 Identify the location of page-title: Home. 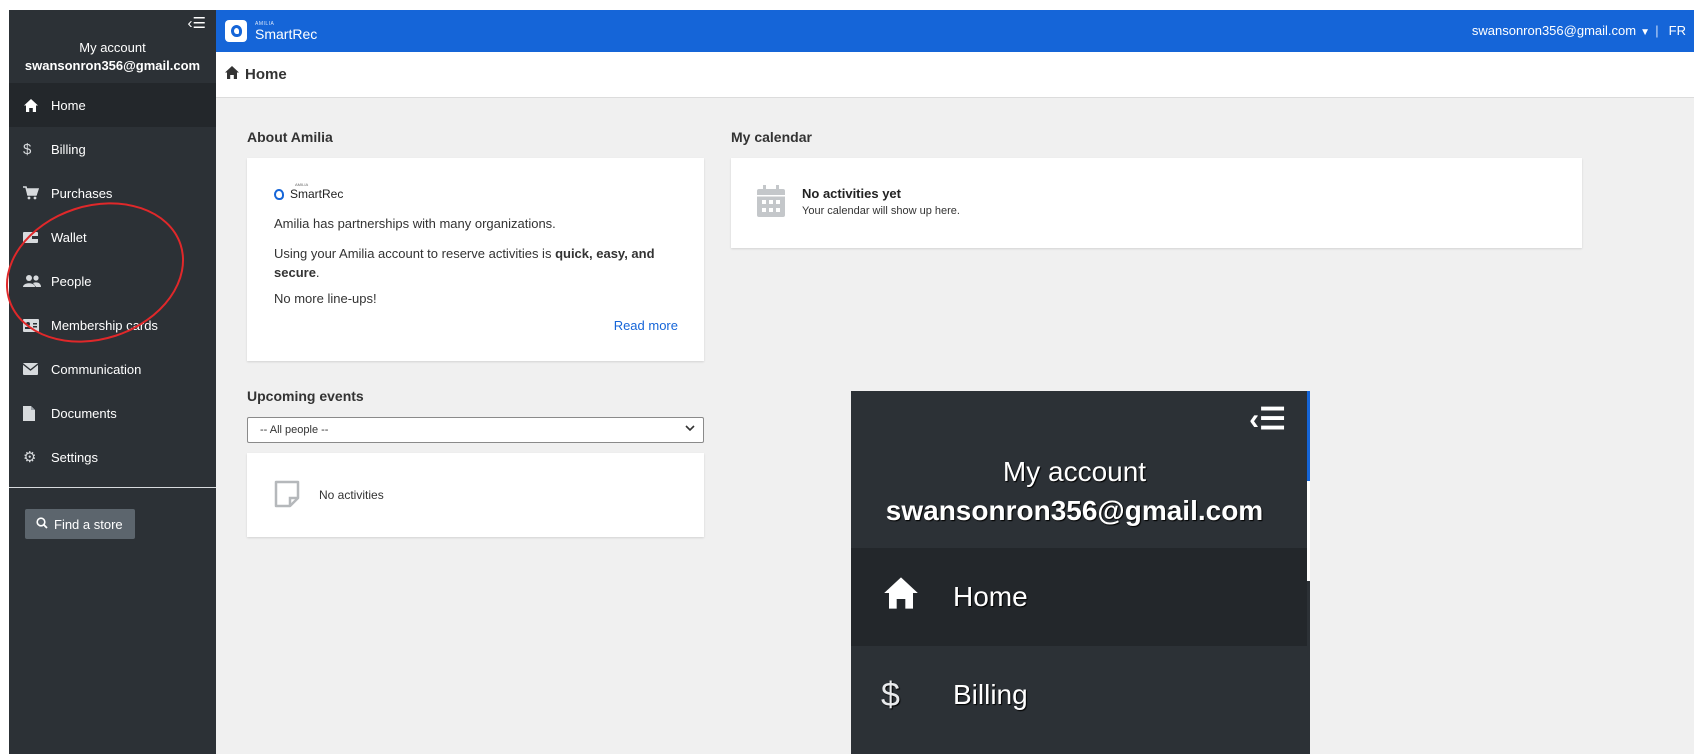
(266, 74).